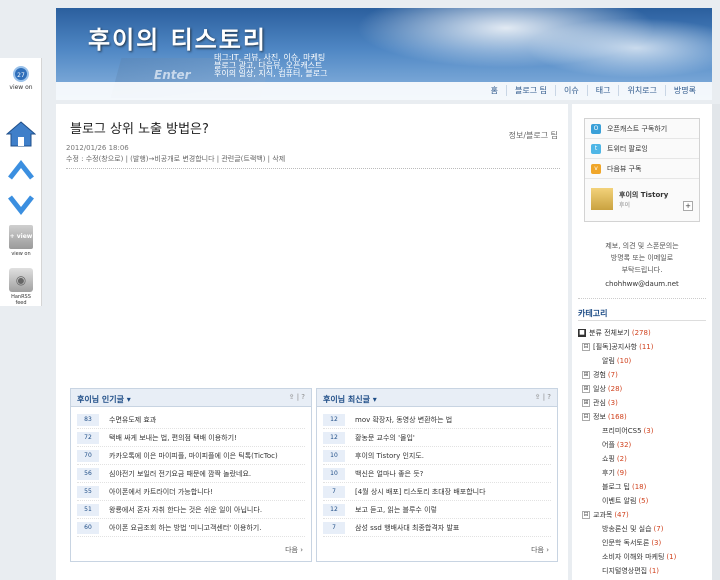 This screenshot has width=720, height=580. I want to click on list-item: 7 [4월 상시 배포] 티스토리 초대장 배포합니다, so click(437, 492).